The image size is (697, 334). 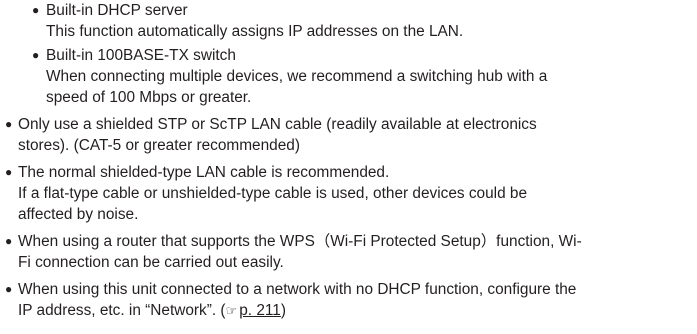 What do you see at coordinates (117, 10) in the screenshot?
I see `sub-item-title: Built-in DHCP server` at bounding box center [117, 10].